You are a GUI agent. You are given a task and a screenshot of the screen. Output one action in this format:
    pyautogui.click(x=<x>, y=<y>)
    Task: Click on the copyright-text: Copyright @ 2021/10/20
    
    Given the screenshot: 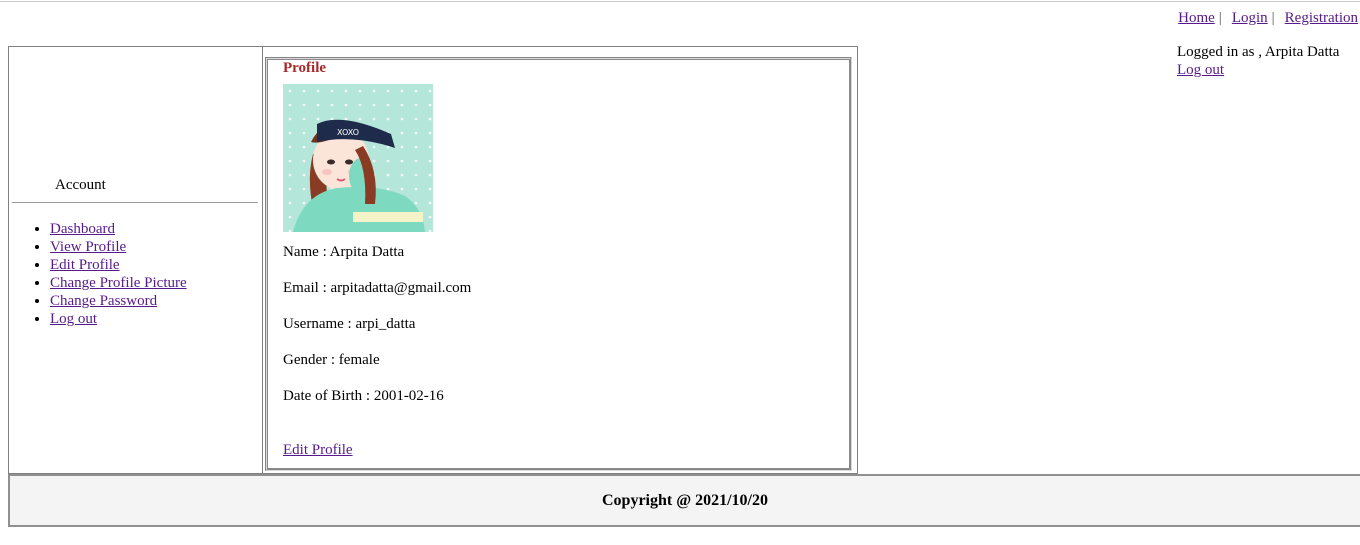 What is the action you would take?
    pyautogui.click(x=685, y=500)
    